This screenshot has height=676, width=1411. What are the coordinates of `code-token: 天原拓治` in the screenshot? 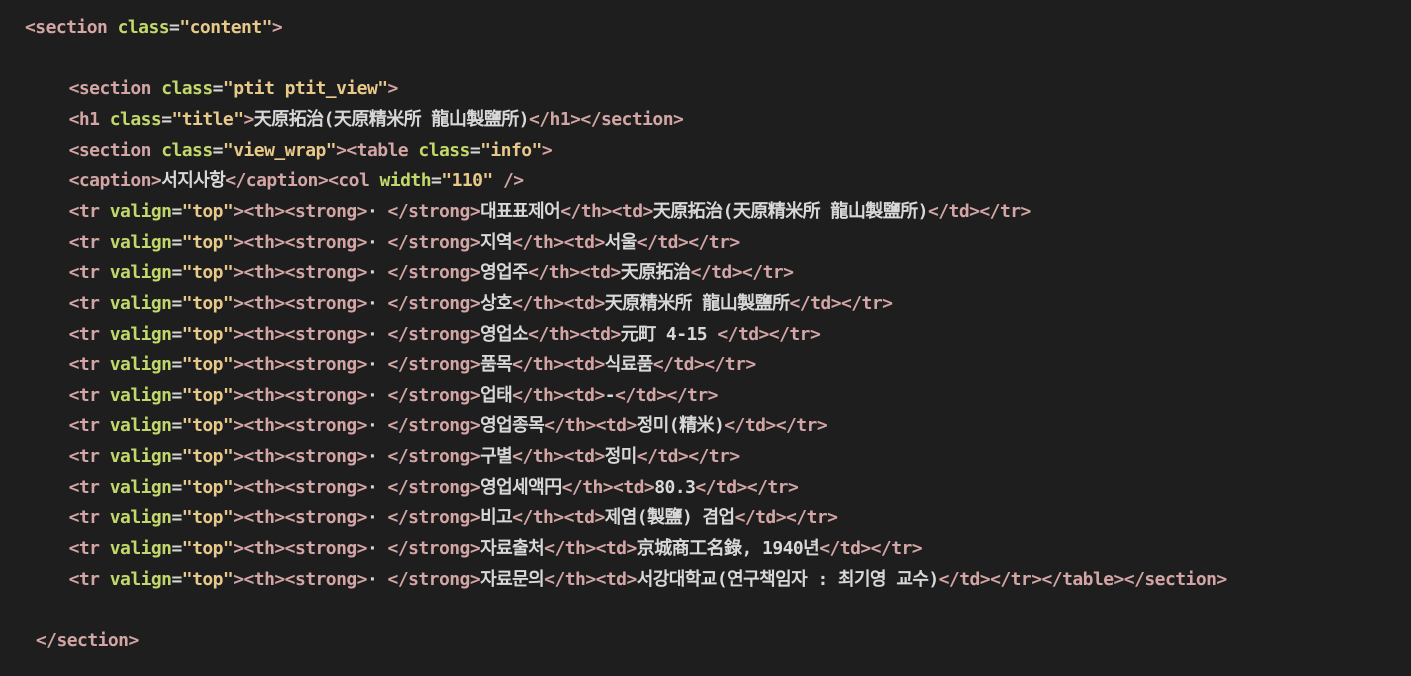 It's located at (655, 273).